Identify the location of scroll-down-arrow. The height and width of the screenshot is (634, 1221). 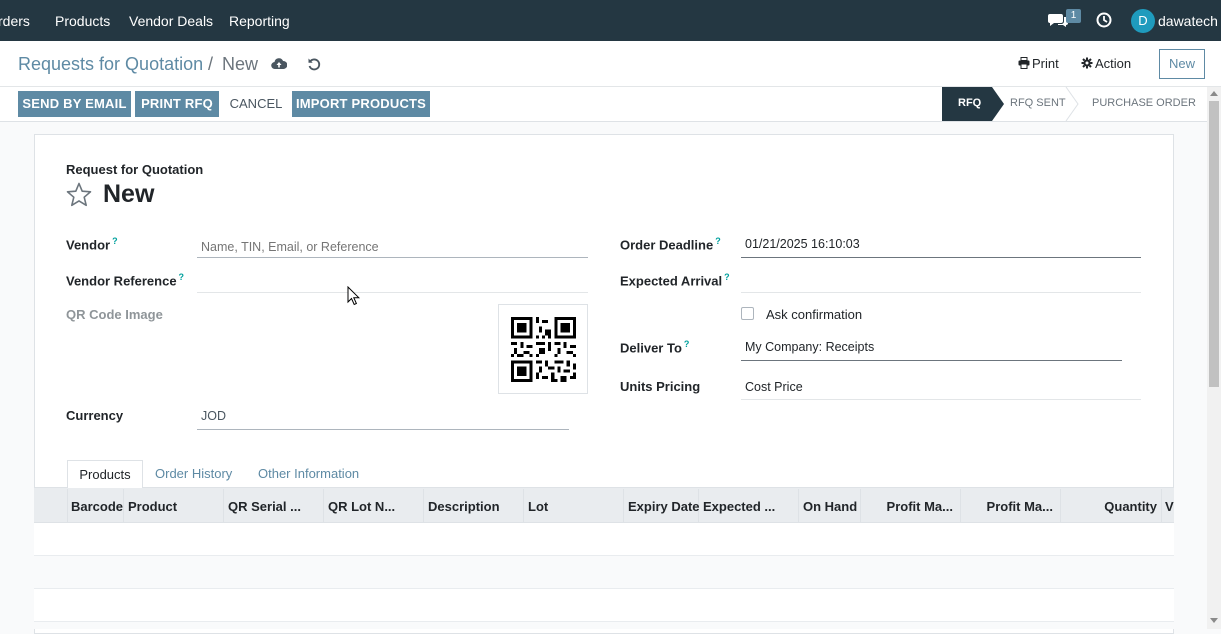
(1214, 620).